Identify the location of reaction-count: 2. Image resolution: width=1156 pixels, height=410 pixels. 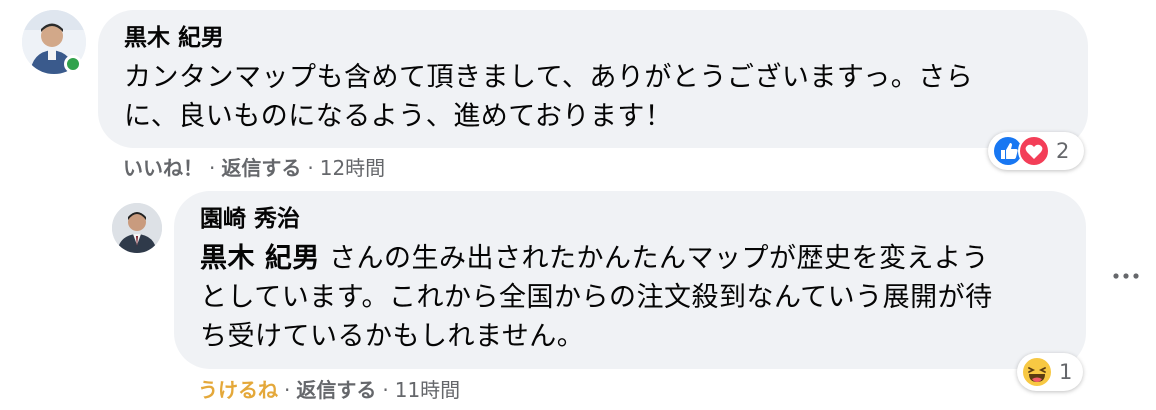
(1063, 151).